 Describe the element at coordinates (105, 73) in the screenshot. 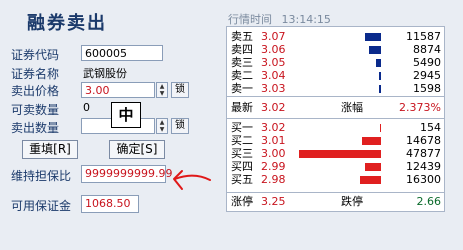

I see `name-value: 武钢股份` at that location.